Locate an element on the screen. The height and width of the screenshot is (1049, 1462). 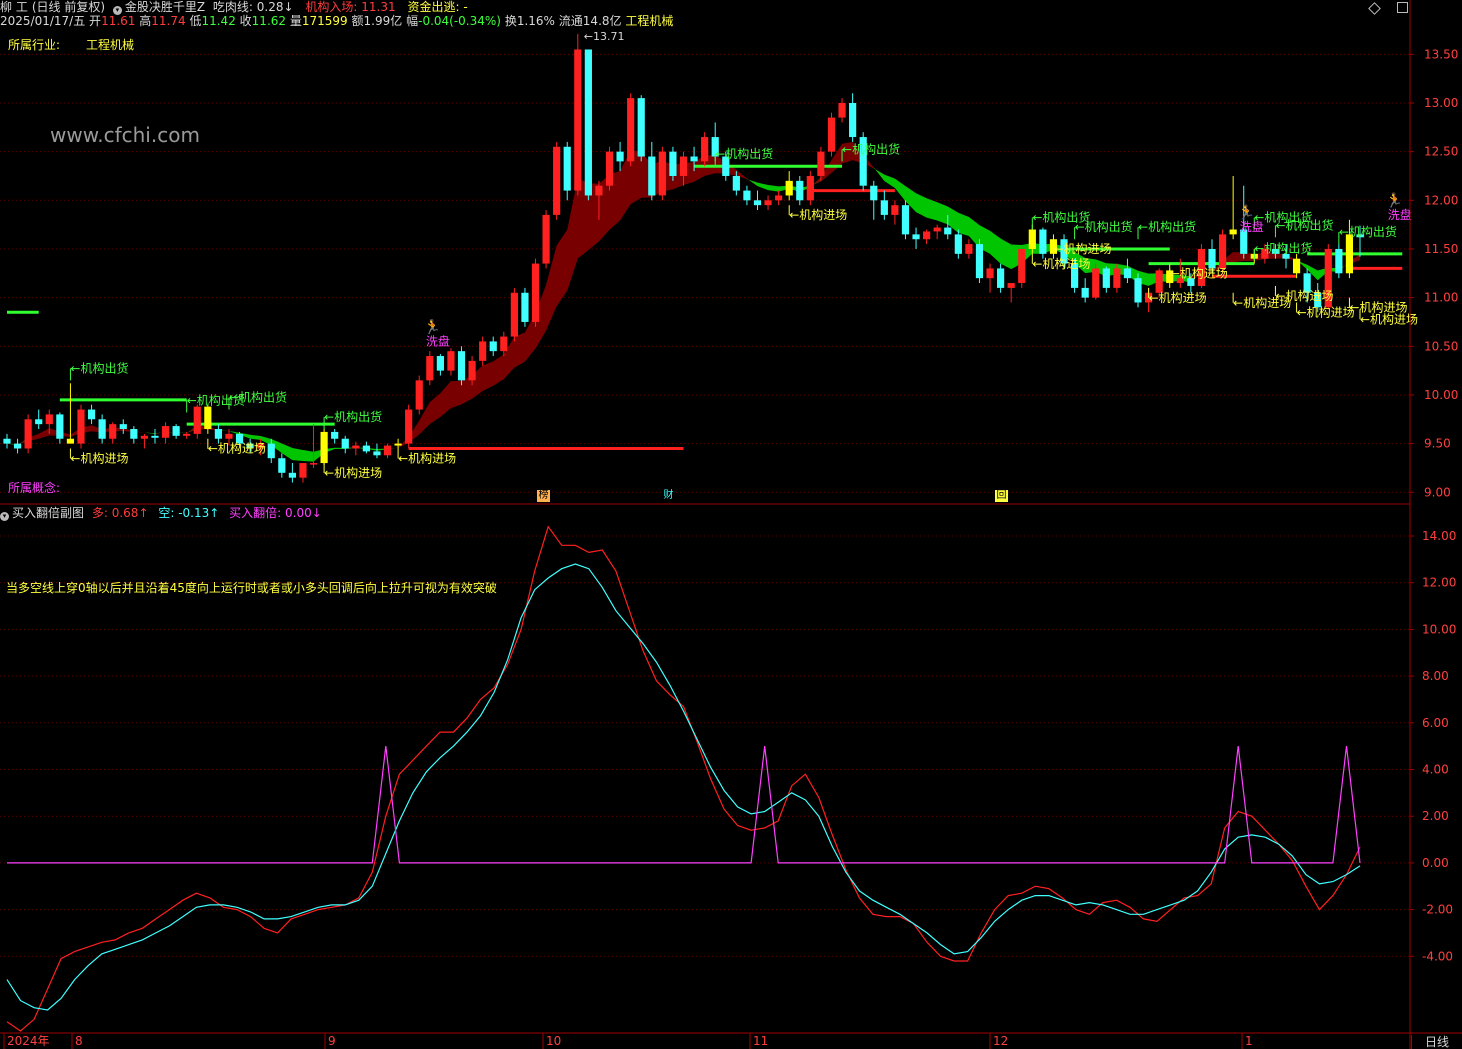
badge-bang: 榜 is located at coordinates (543, 496).